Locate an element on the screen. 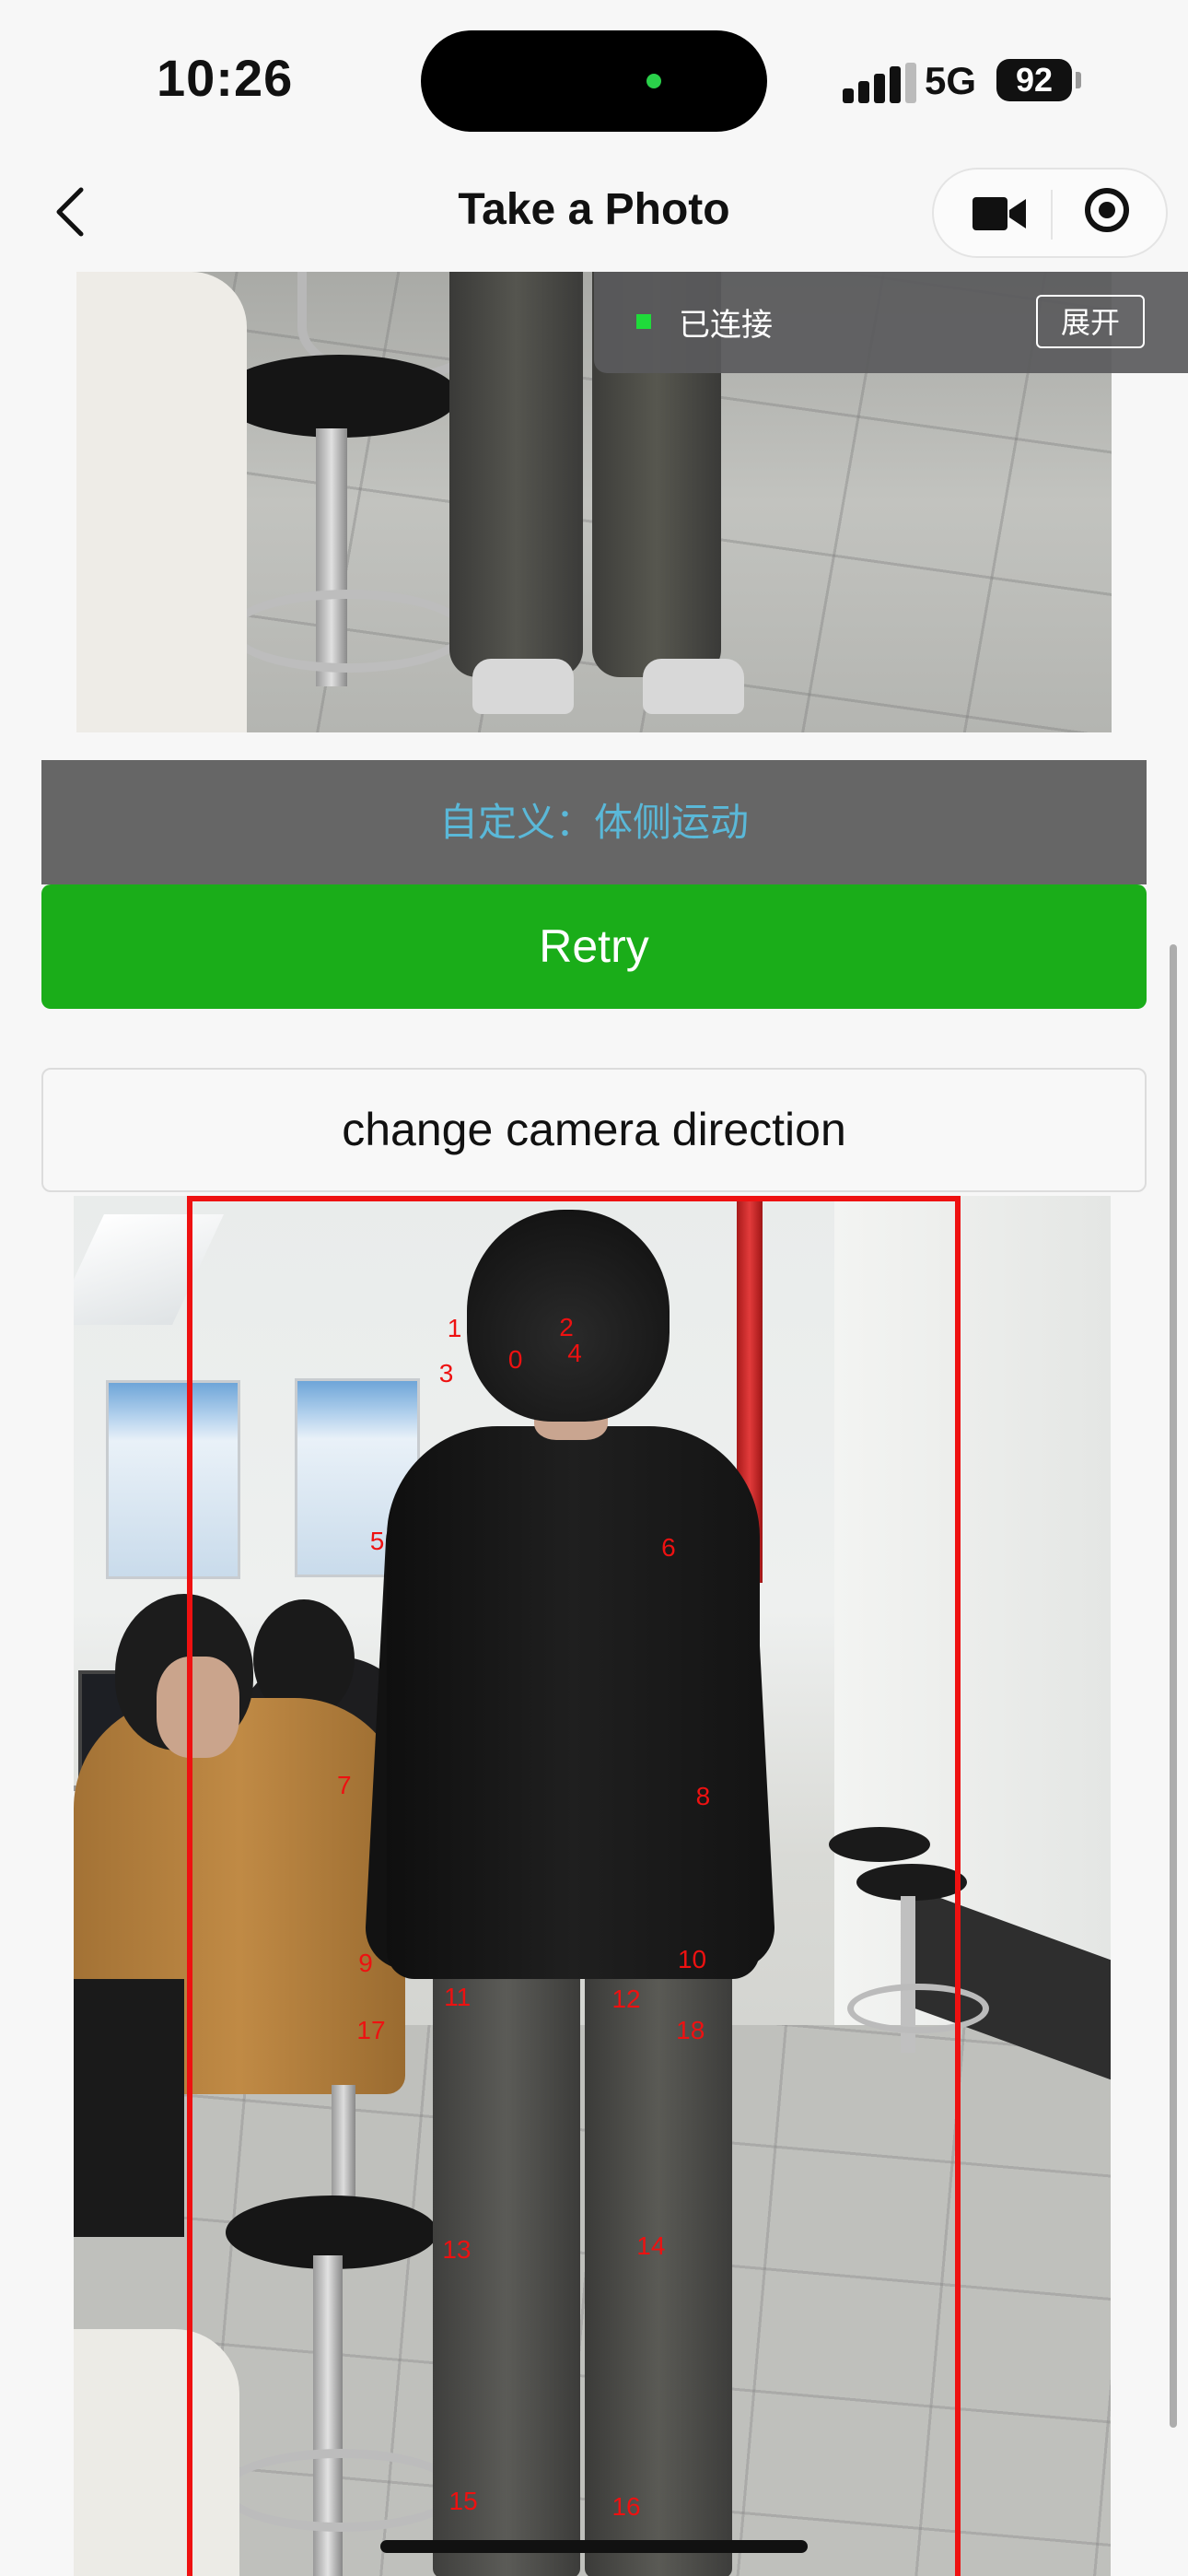  battery-tip is located at coordinates (1078, 80).